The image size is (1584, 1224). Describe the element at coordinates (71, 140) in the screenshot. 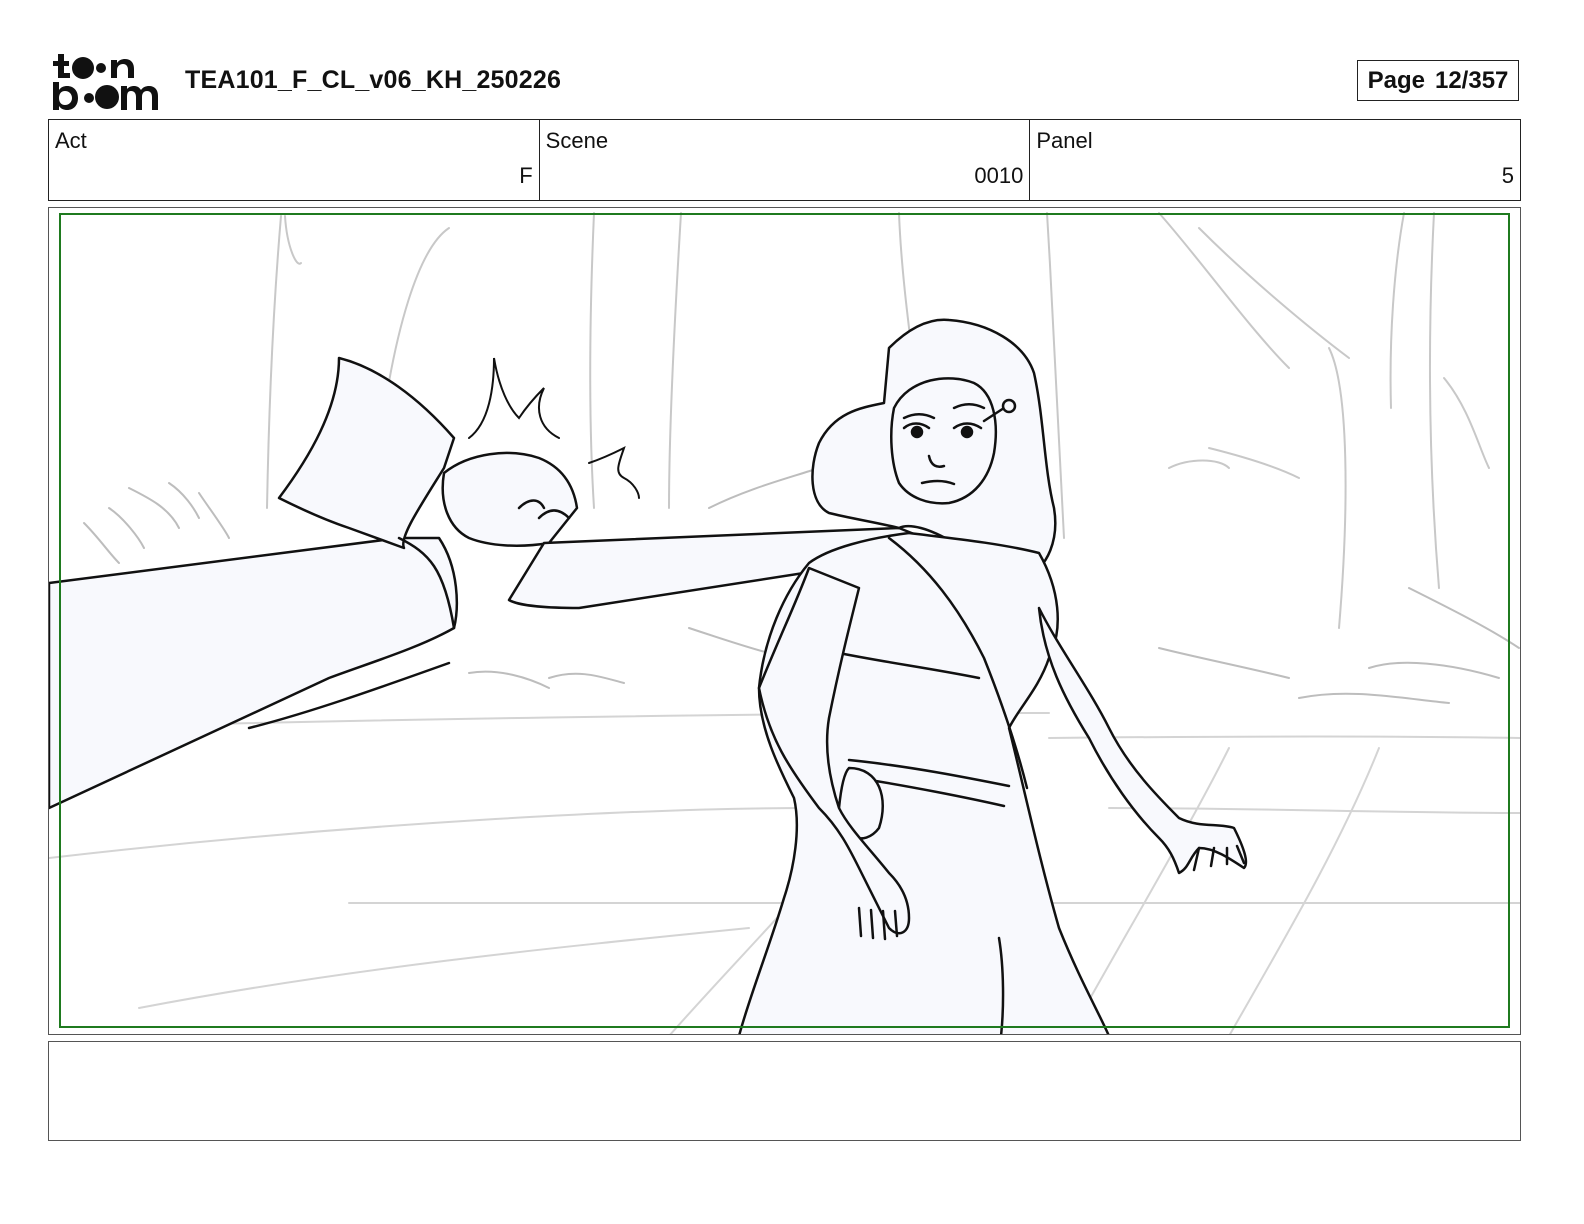

I see `act-label: Act` at that location.